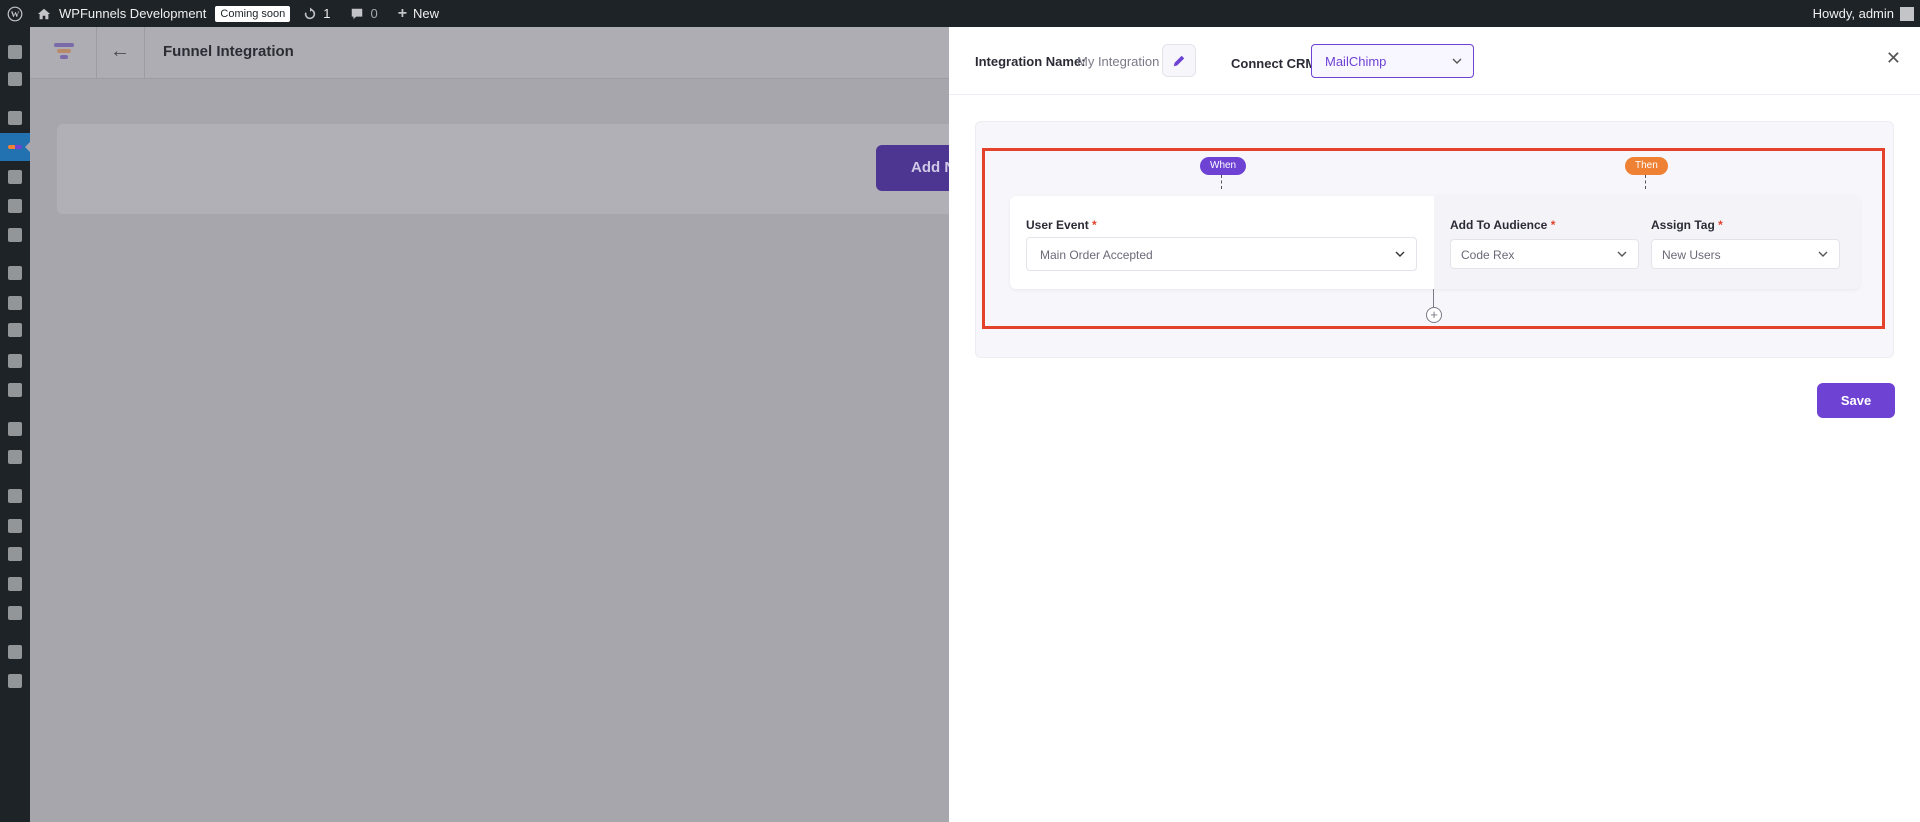 Image resolution: width=1920 pixels, height=822 pixels. Describe the element at coordinates (15, 390) in the screenshot. I see `marketing-menu-icon` at that location.